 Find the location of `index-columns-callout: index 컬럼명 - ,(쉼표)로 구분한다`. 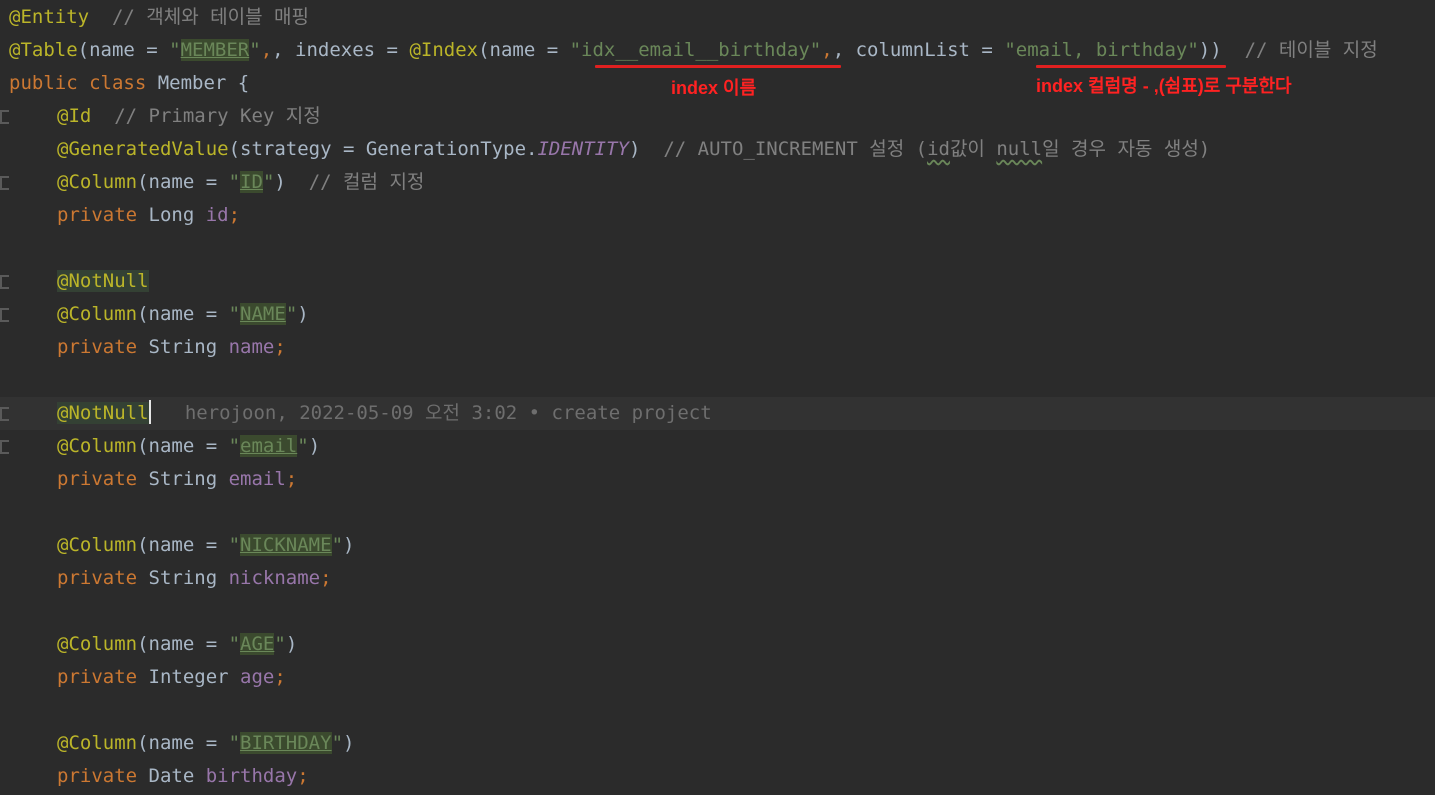

index-columns-callout: index 컬럼명 - ,(쉼표)로 구분한다 is located at coordinates (1164, 86).